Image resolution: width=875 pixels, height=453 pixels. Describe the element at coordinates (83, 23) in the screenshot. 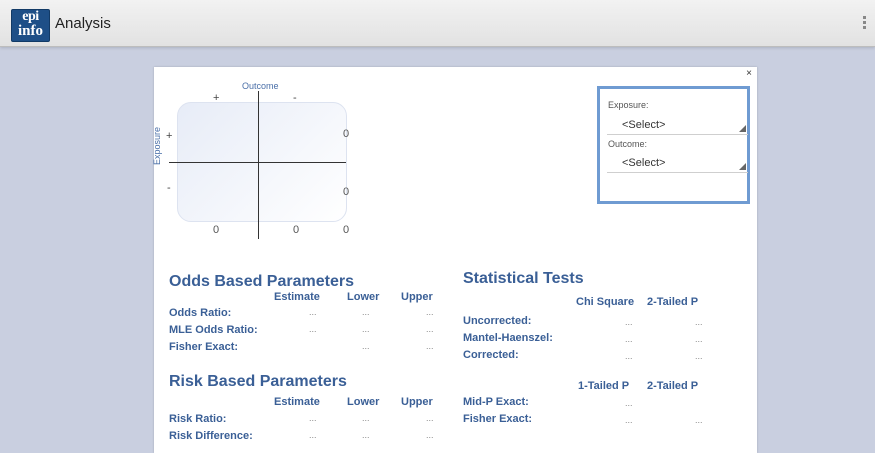

I see `app-title: Analysis` at that location.